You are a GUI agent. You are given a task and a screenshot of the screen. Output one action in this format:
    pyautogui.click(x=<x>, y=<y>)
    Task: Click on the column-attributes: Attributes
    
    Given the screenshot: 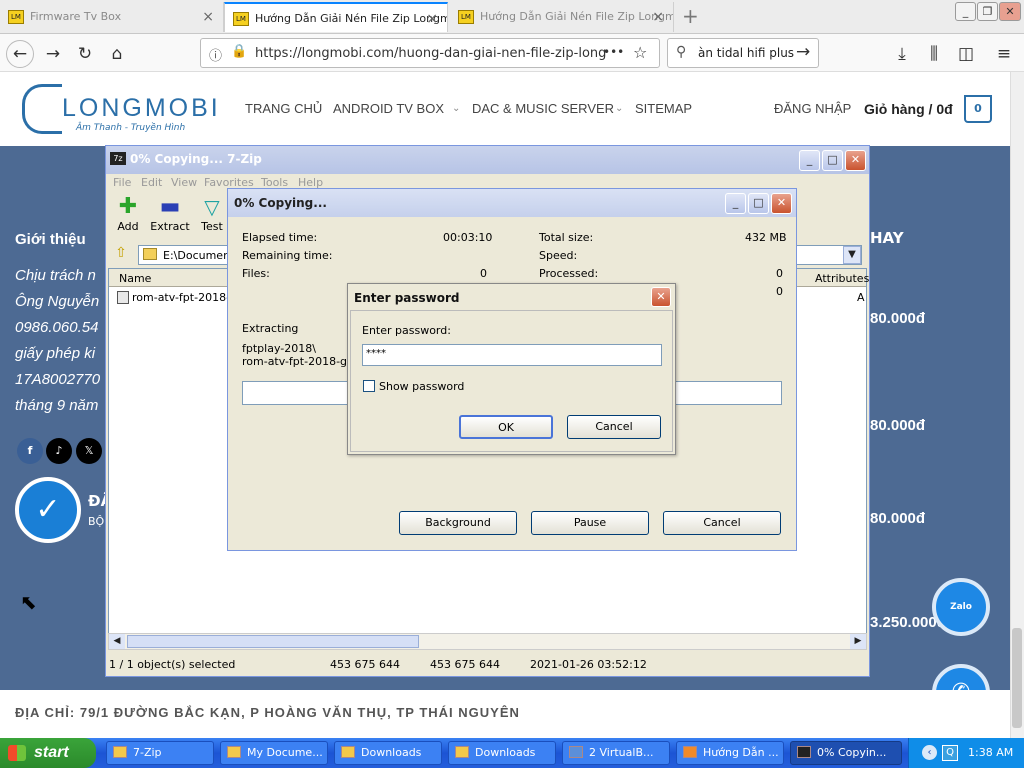 What is the action you would take?
    pyautogui.click(x=842, y=278)
    